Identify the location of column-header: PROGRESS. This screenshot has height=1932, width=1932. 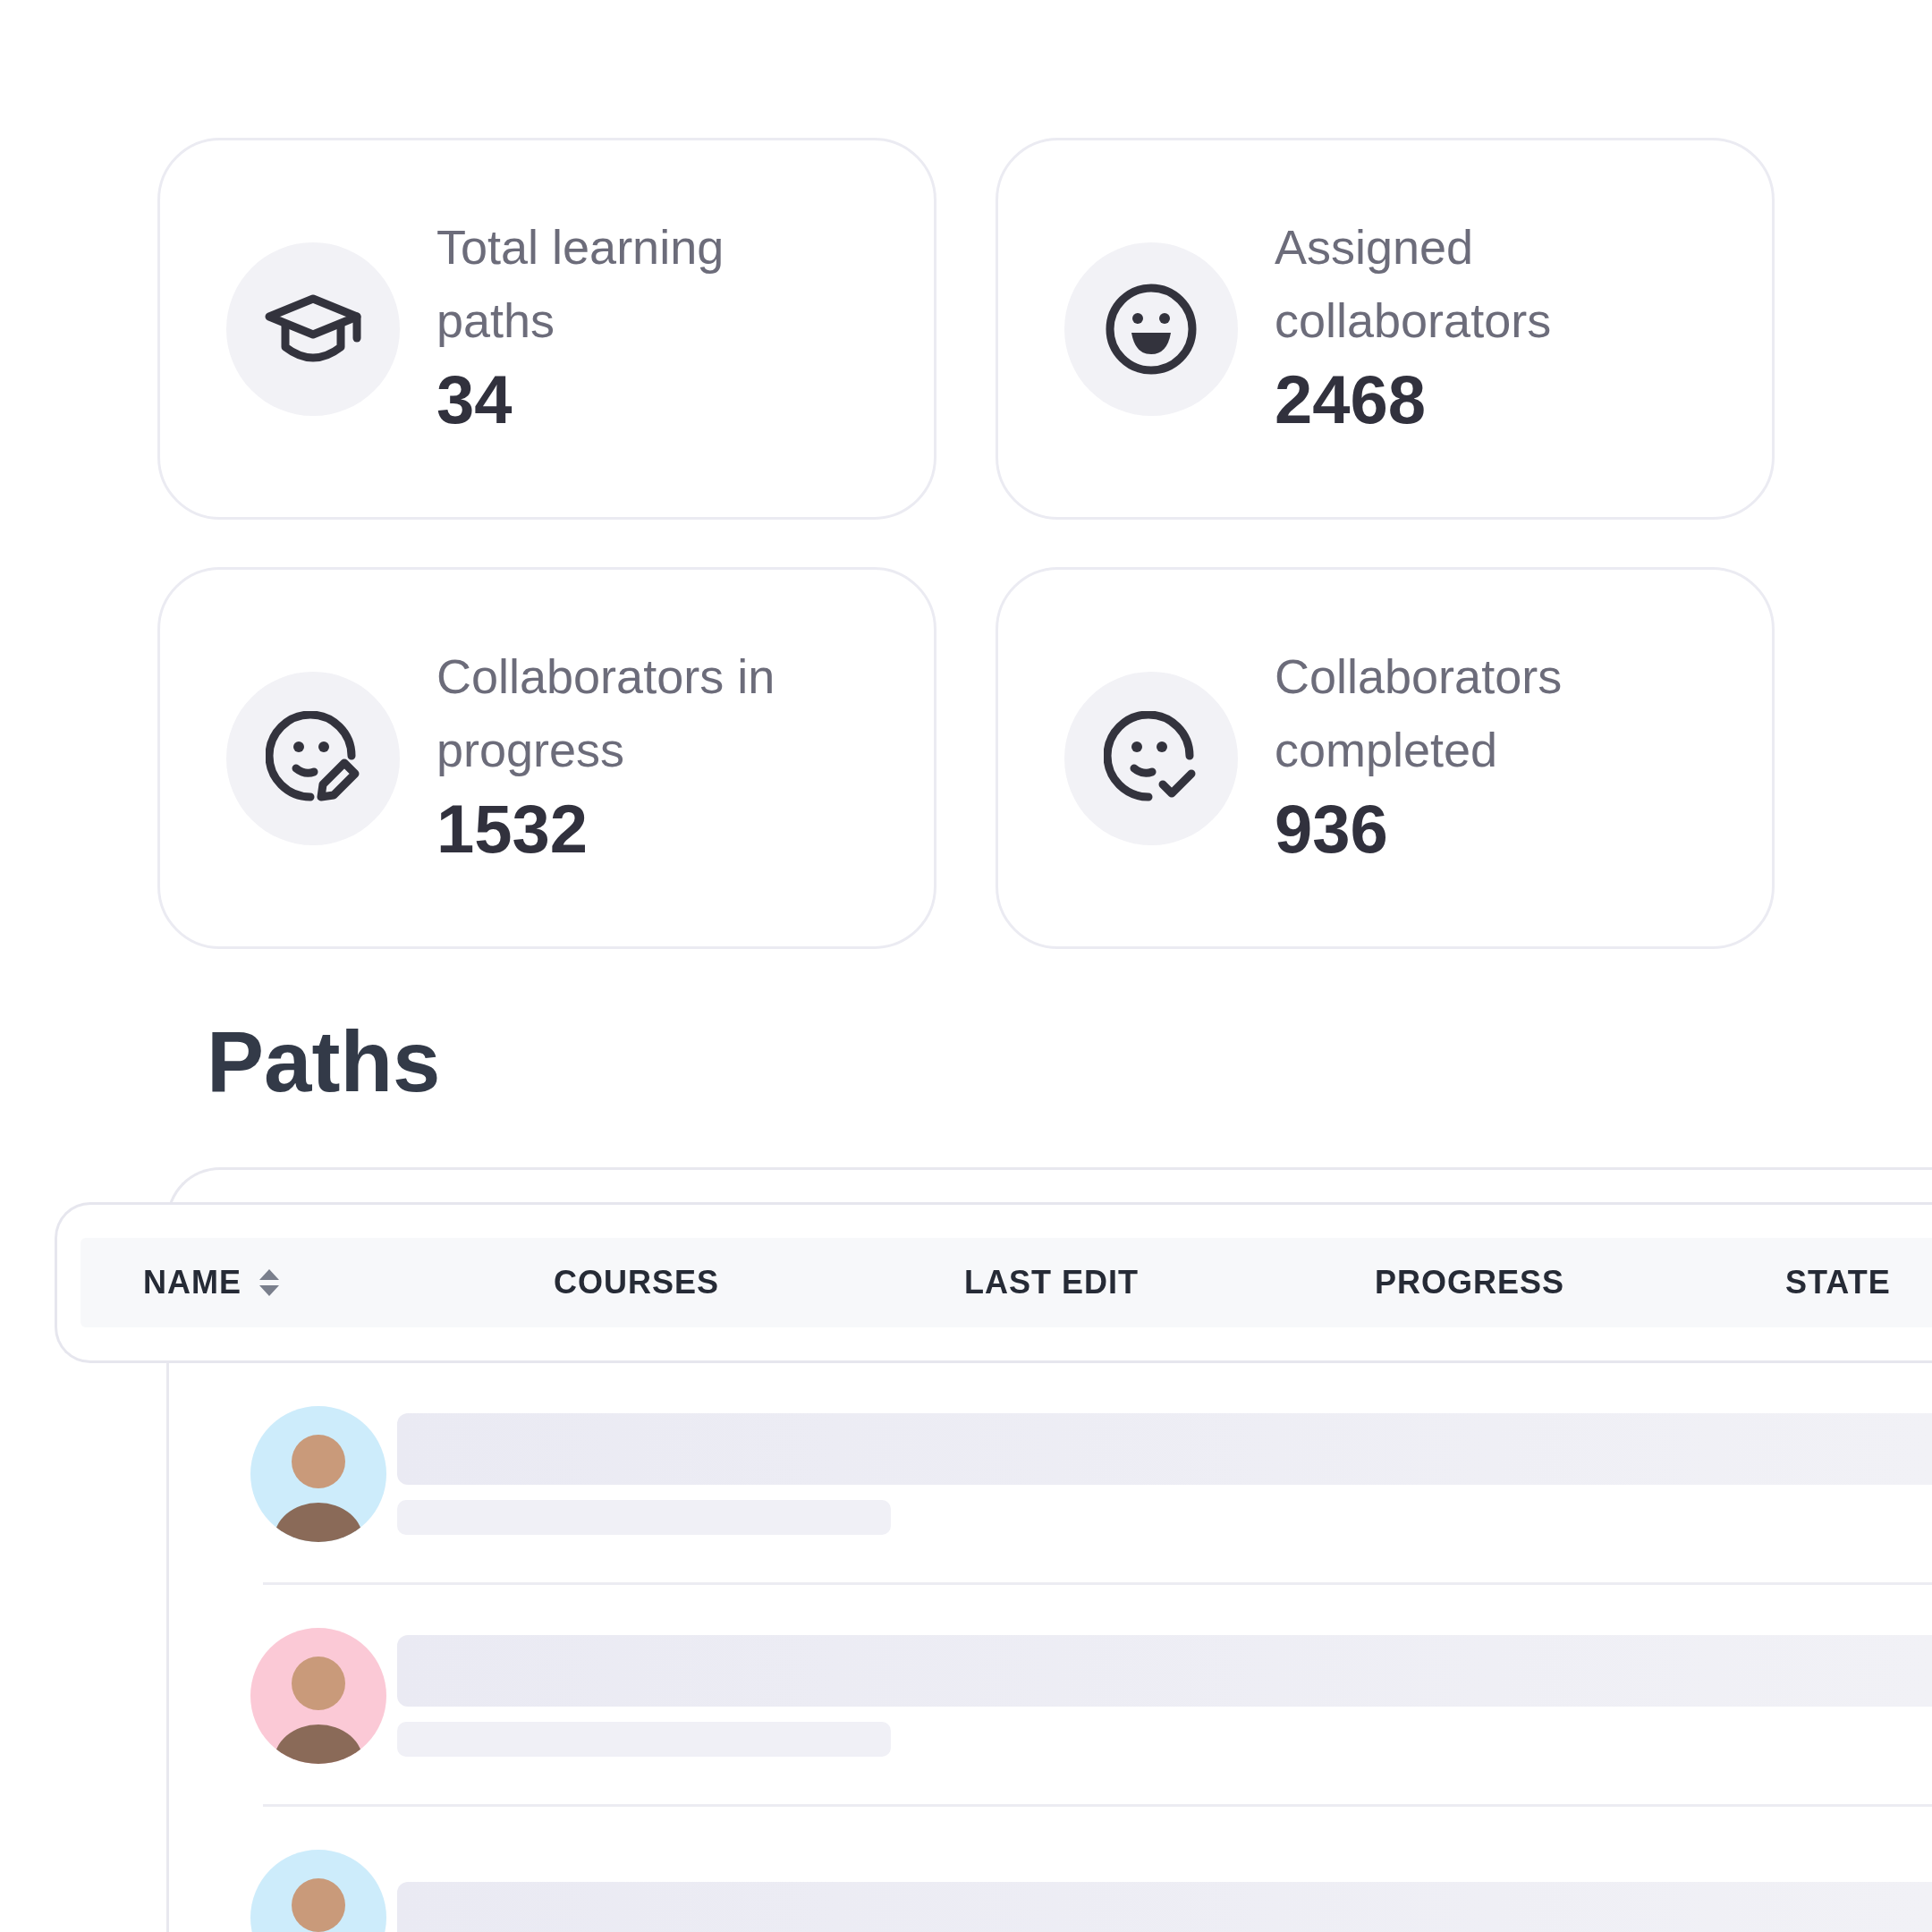
(1470, 1282).